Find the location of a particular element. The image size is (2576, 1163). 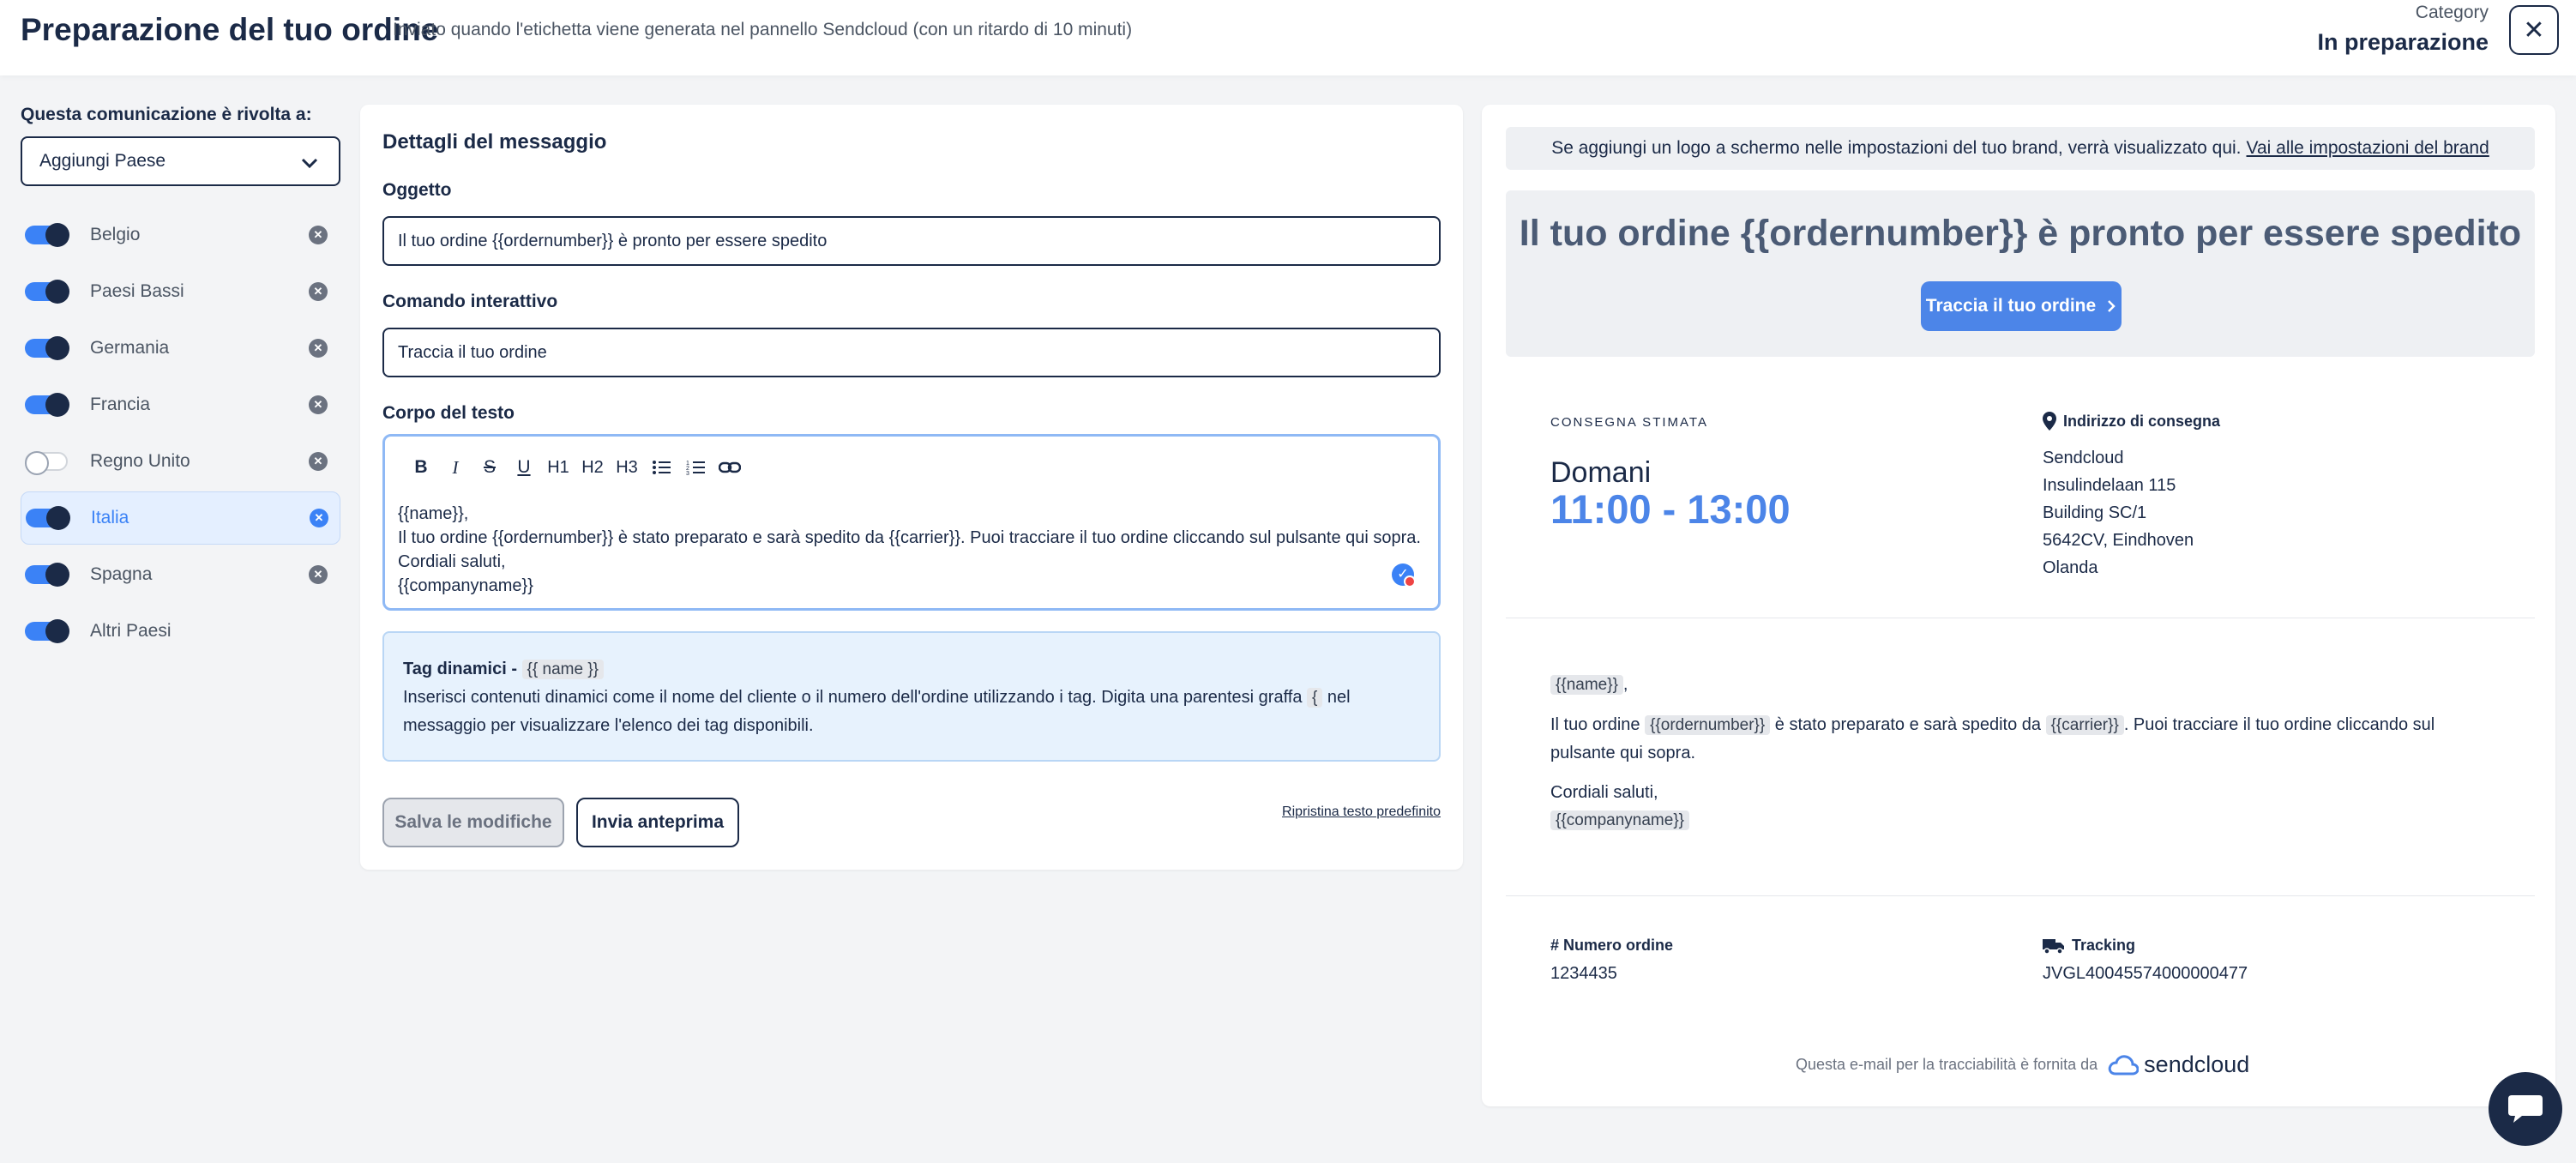

address-line: Olanda is located at coordinates (2070, 567).